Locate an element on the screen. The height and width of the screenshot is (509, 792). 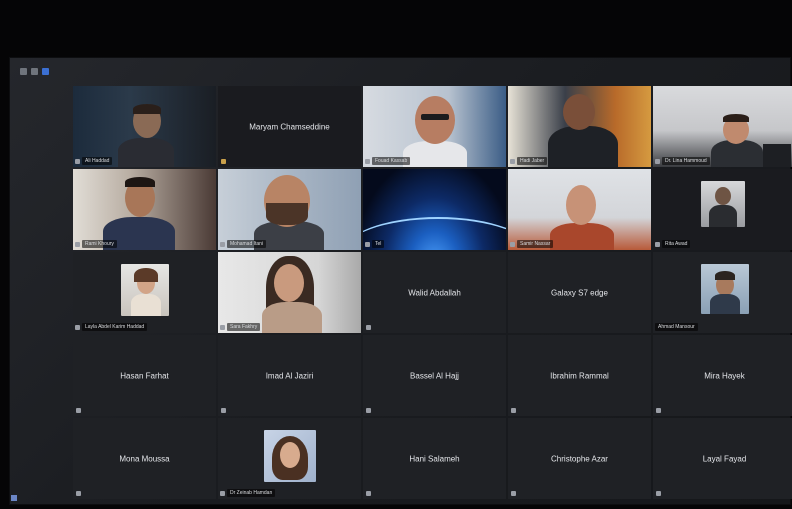
windows-start-icon is located at coordinates (14, 498).